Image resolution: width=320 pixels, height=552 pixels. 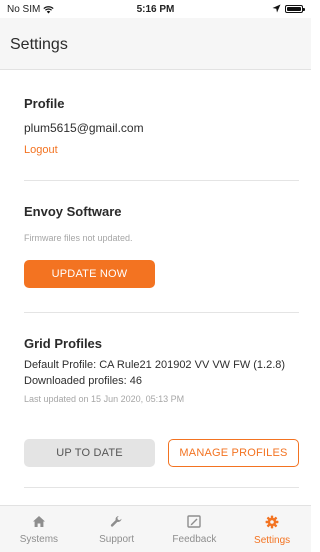 What do you see at coordinates (39, 44) in the screenshot?
I see `page-title: Settings` at bounding box center [39, 44].